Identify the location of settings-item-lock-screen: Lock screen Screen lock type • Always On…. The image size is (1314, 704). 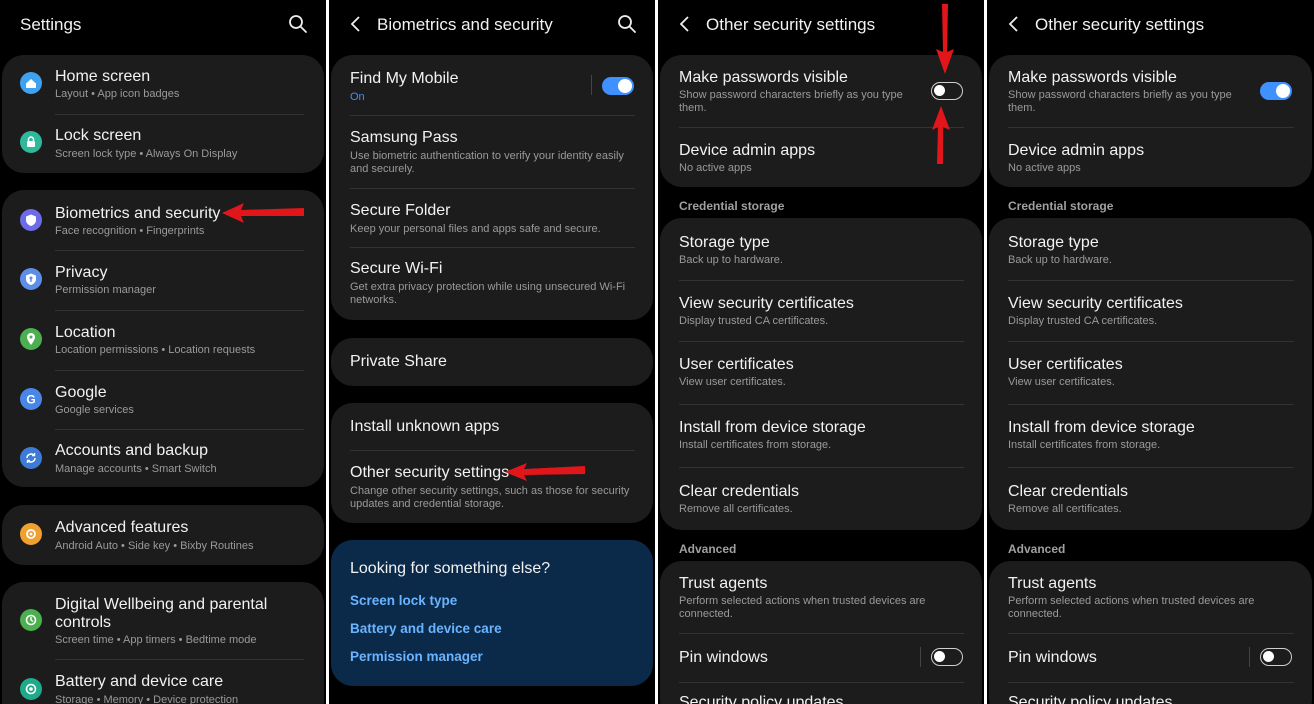
(163, 144).